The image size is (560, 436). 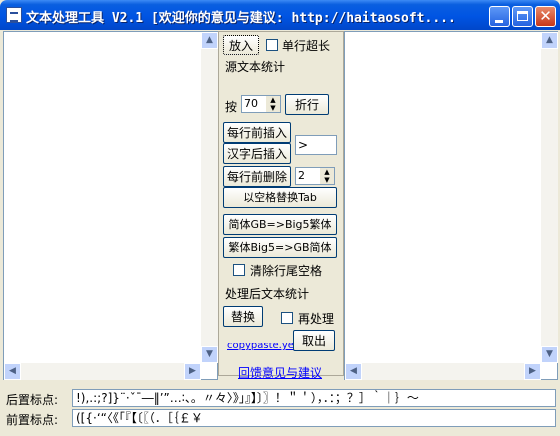 I want to click on space-to-tab-button: 以空格替换Tab, so click(x=280, y=197).